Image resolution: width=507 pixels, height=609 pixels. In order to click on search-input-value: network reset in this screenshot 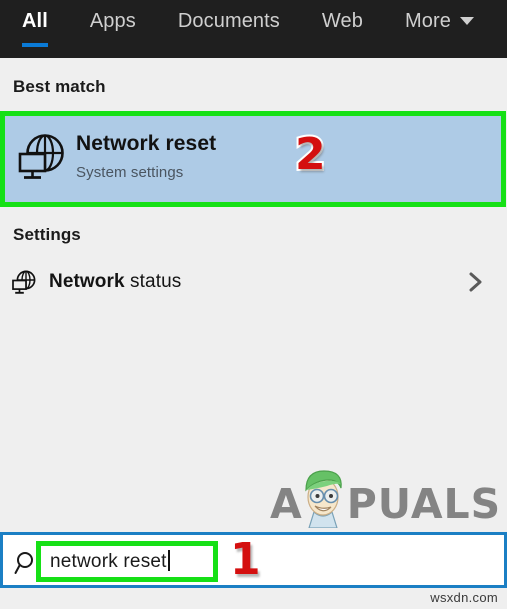, I will do `click(108, 561)`.